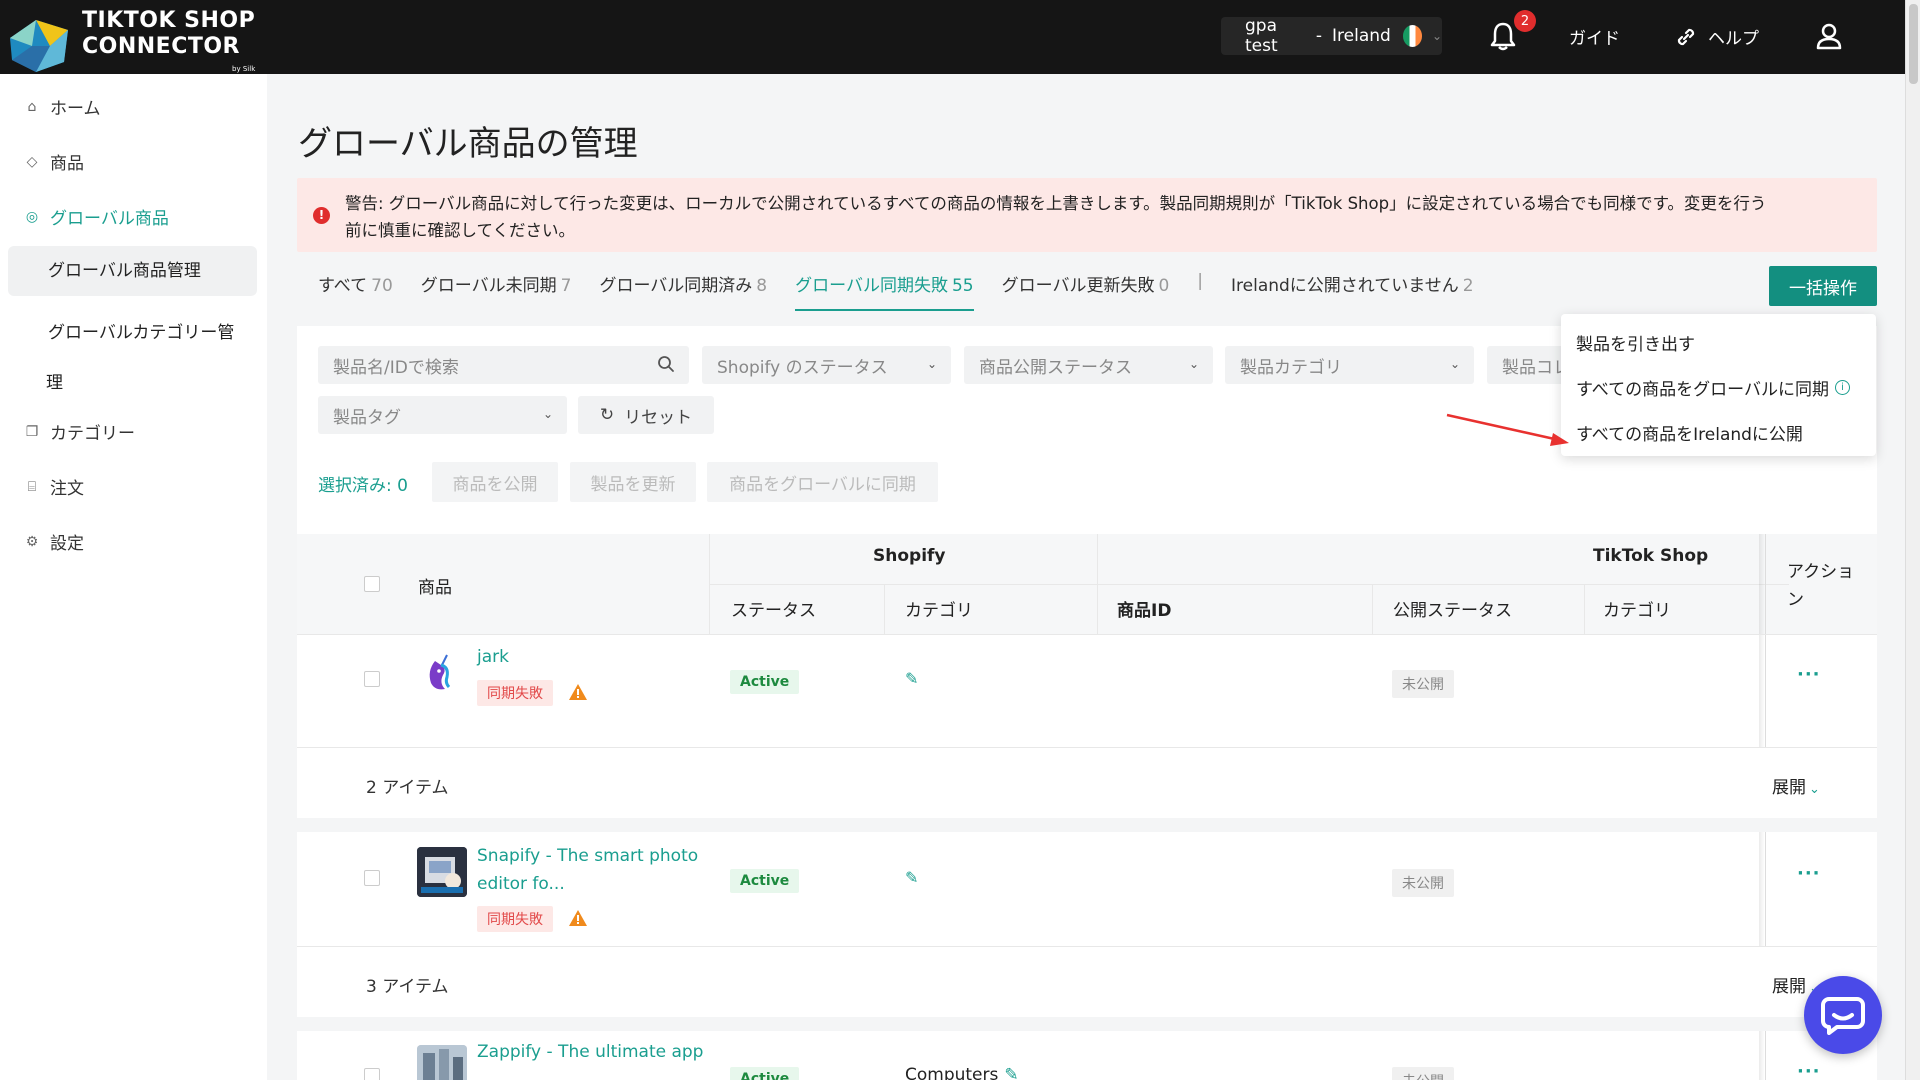  What do you see at coordinates (1503, 36) in the screenshot?
I see `bell-icon` at bounding box center [1503, 36].